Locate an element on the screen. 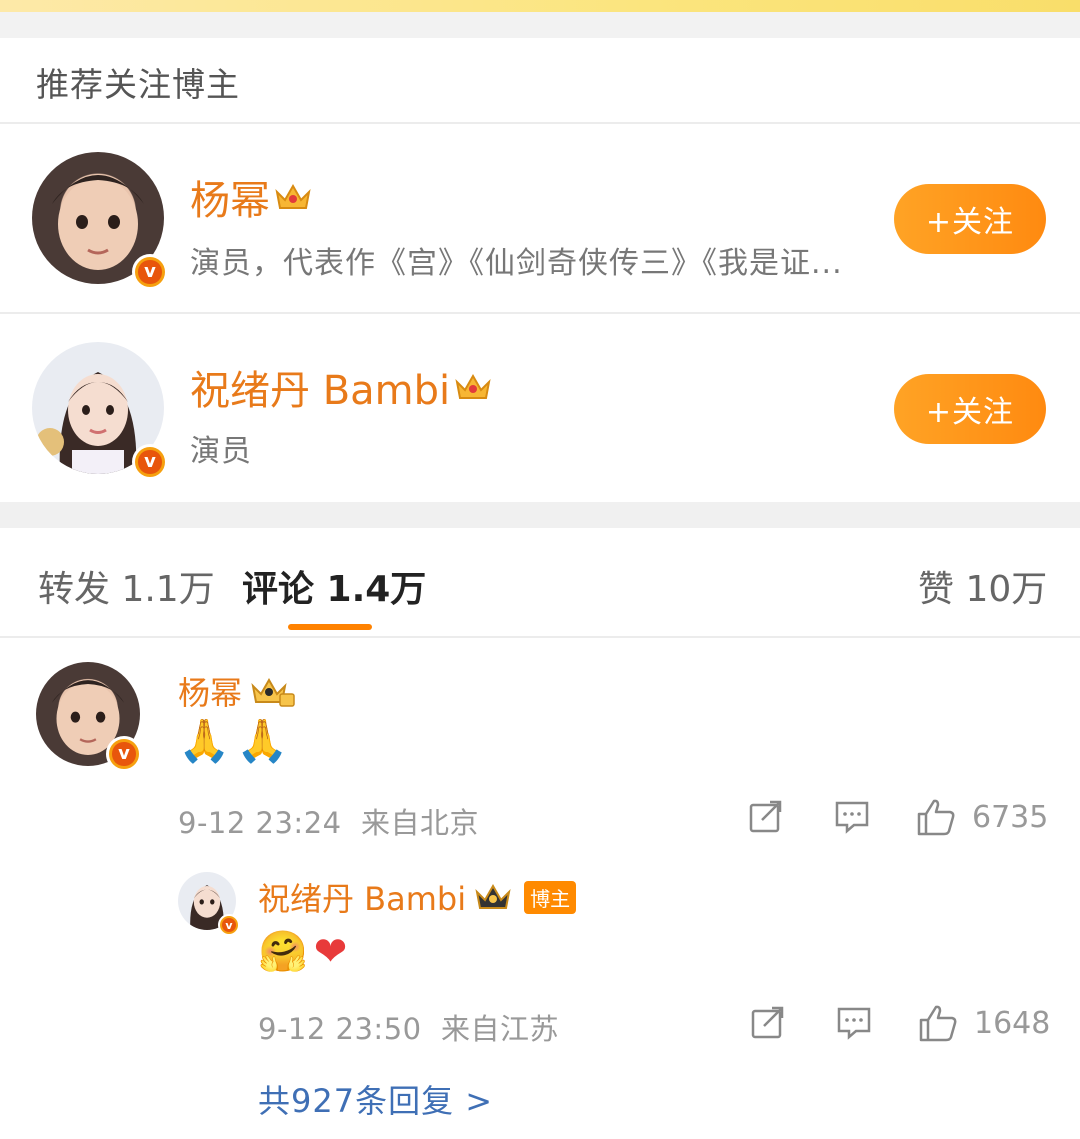  author-badge: 博主 is located at coordinates (550, 897).